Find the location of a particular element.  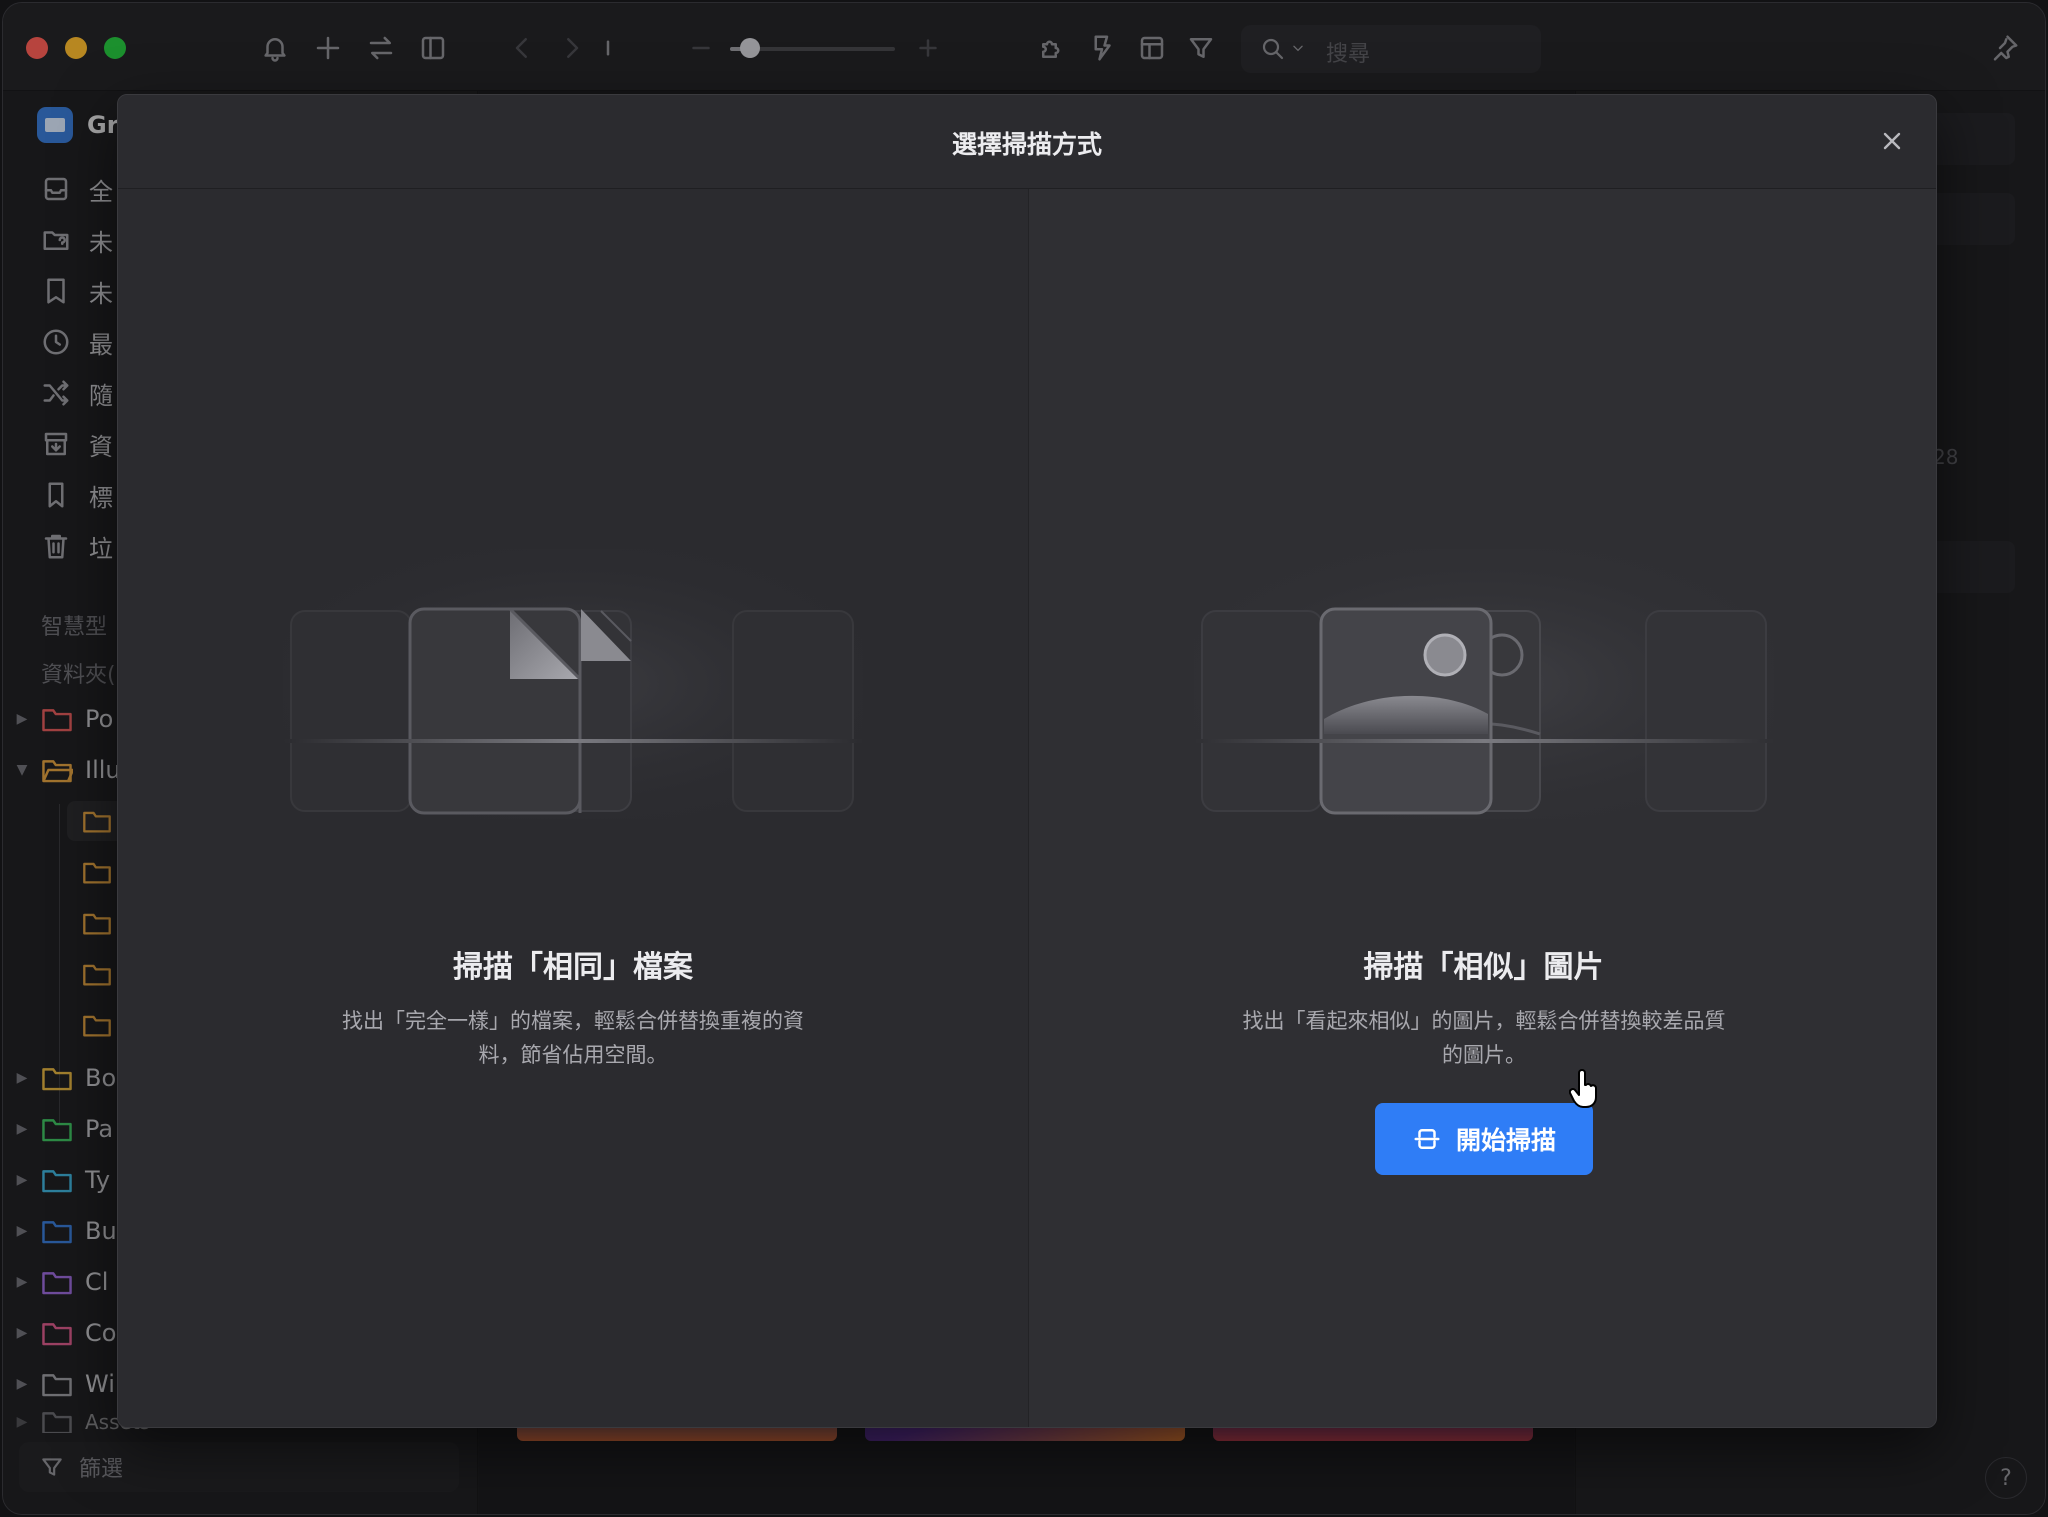

start-scan-button: 開始掃描 is located at coordinates (1484, 1139).